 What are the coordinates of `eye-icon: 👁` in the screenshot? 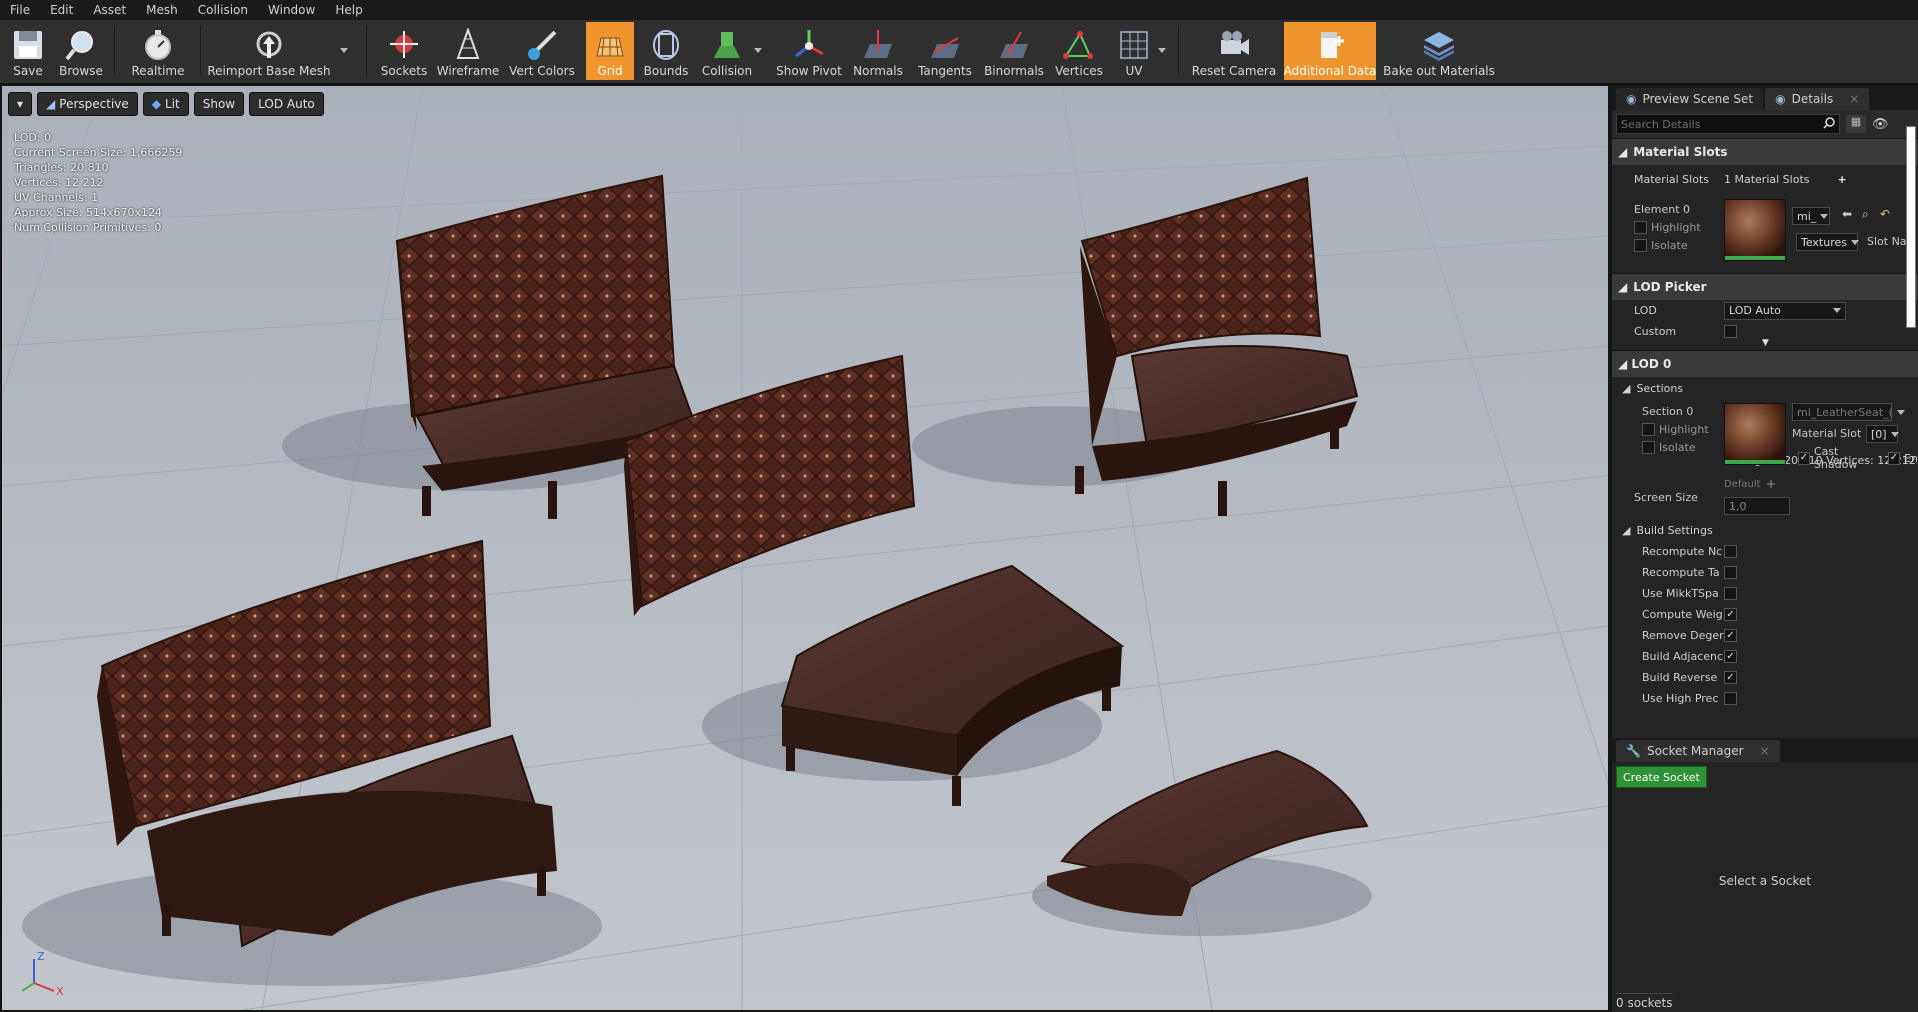 It's located at (1880, 124).